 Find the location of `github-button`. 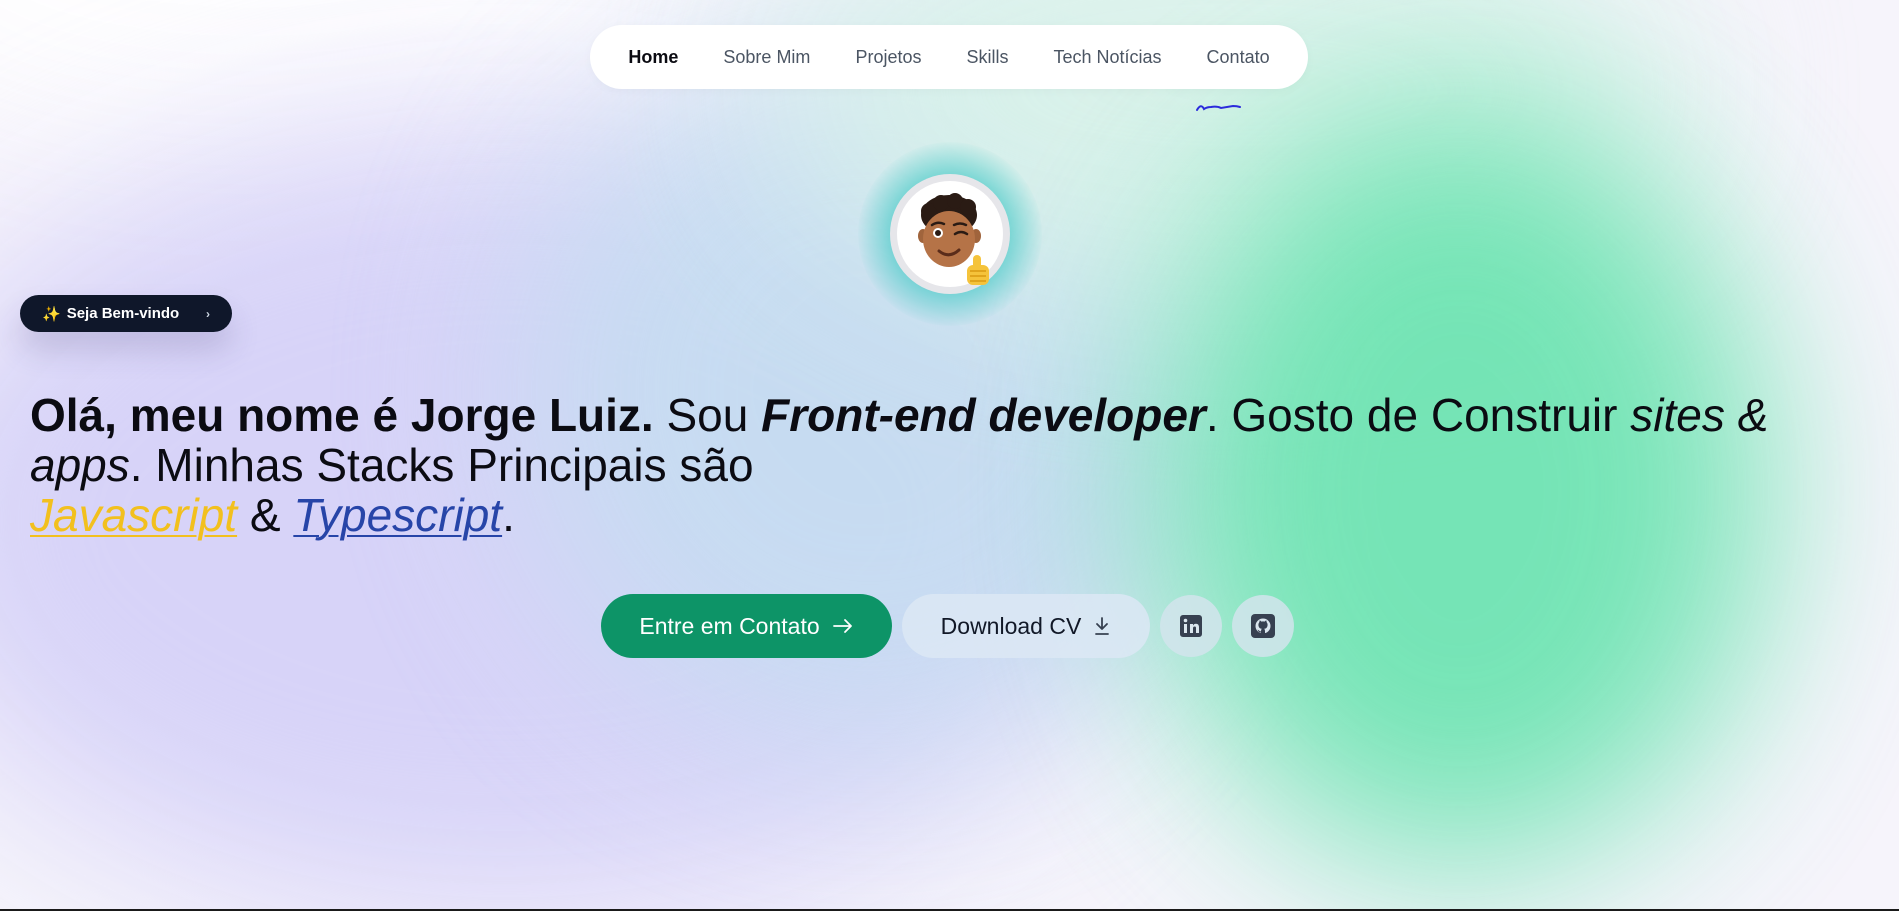

github-button is located at coordinates (1263, 626).